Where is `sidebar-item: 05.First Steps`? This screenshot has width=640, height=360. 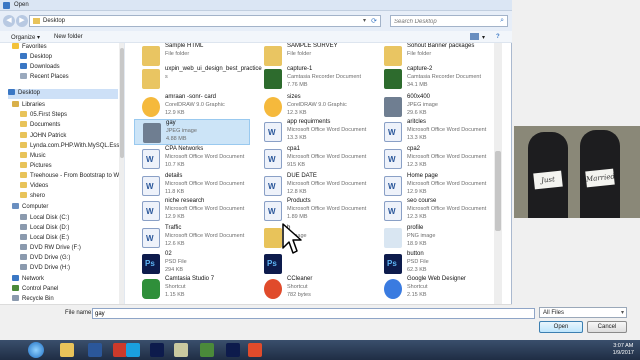
sidebar-item: 05.First Steps is located at coordinates (69, 116).